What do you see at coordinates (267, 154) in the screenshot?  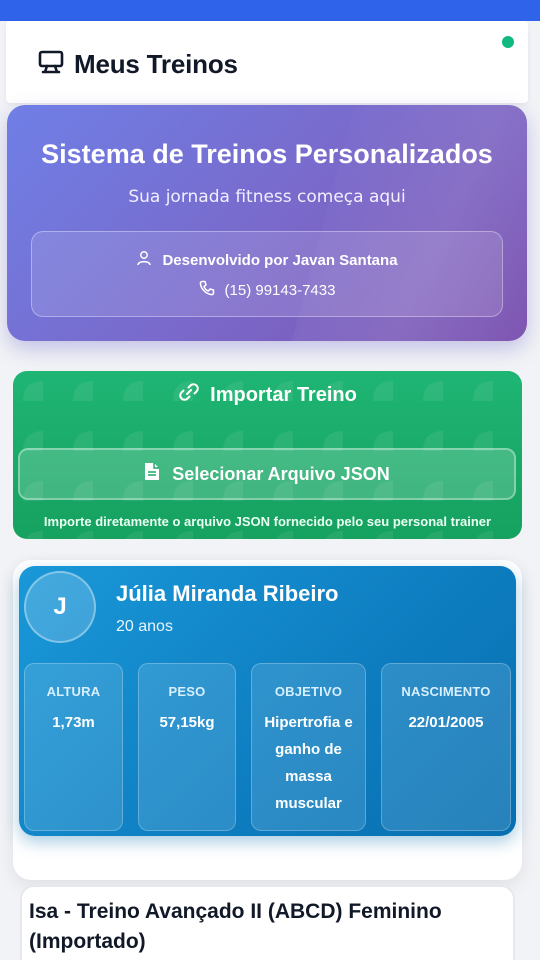 I see `hero-title: Sistema de Treinos Personalizados` at bounding box center [267, 154].